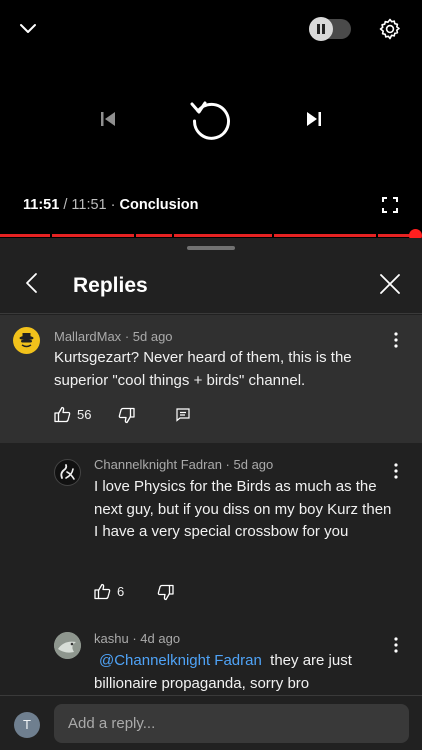 The image size is (422, 750). What do you see at coordinates (87, 336) in the screenshot?
I see `comment-author: MallardMax` at bounding box center [87, 336].